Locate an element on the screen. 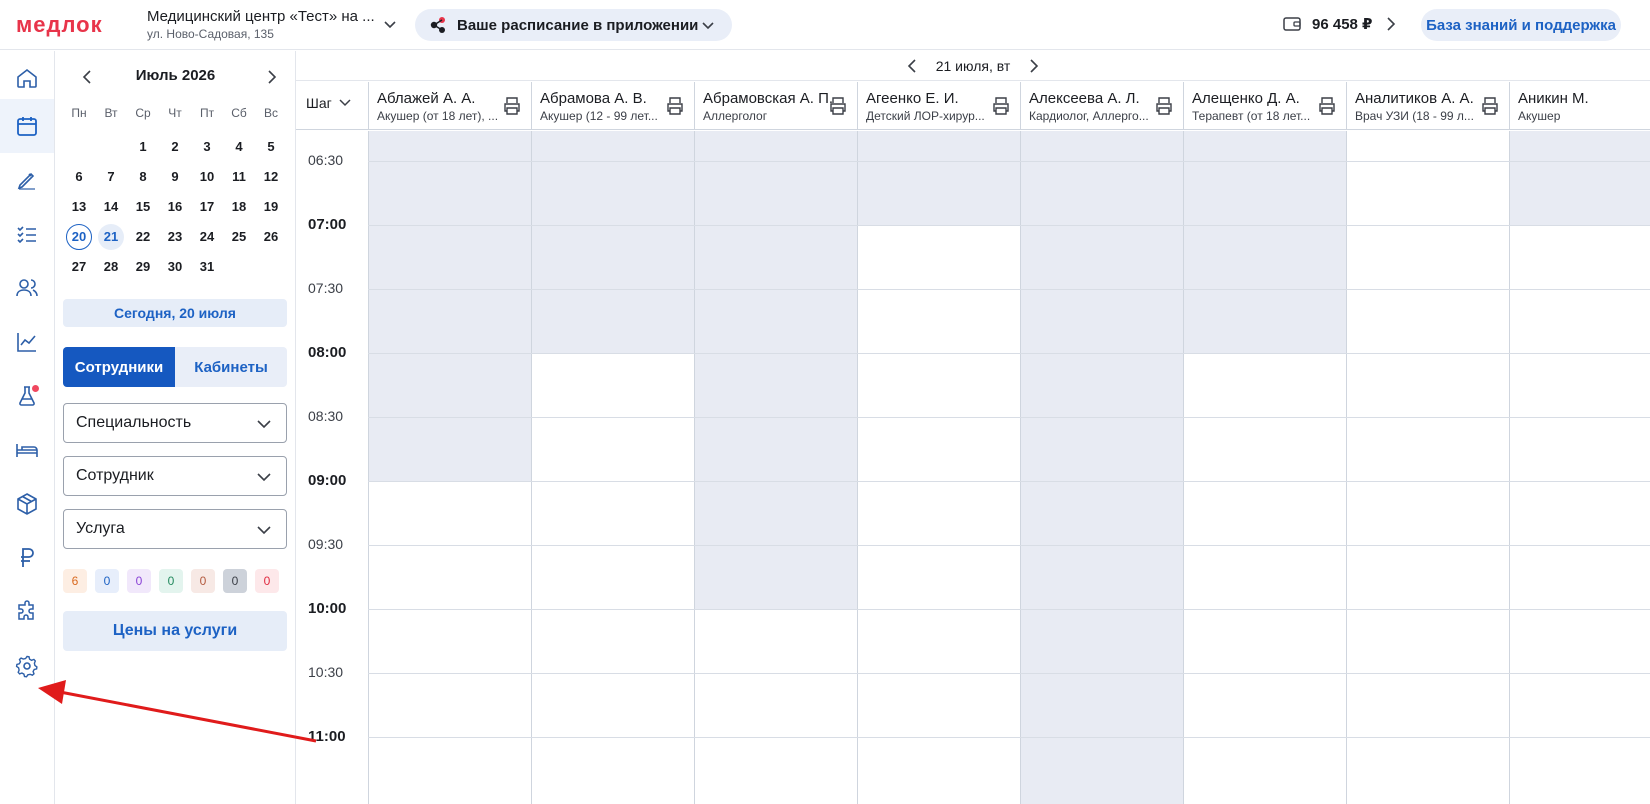  calendar-day: 28 is located at coordinates (111, 267).